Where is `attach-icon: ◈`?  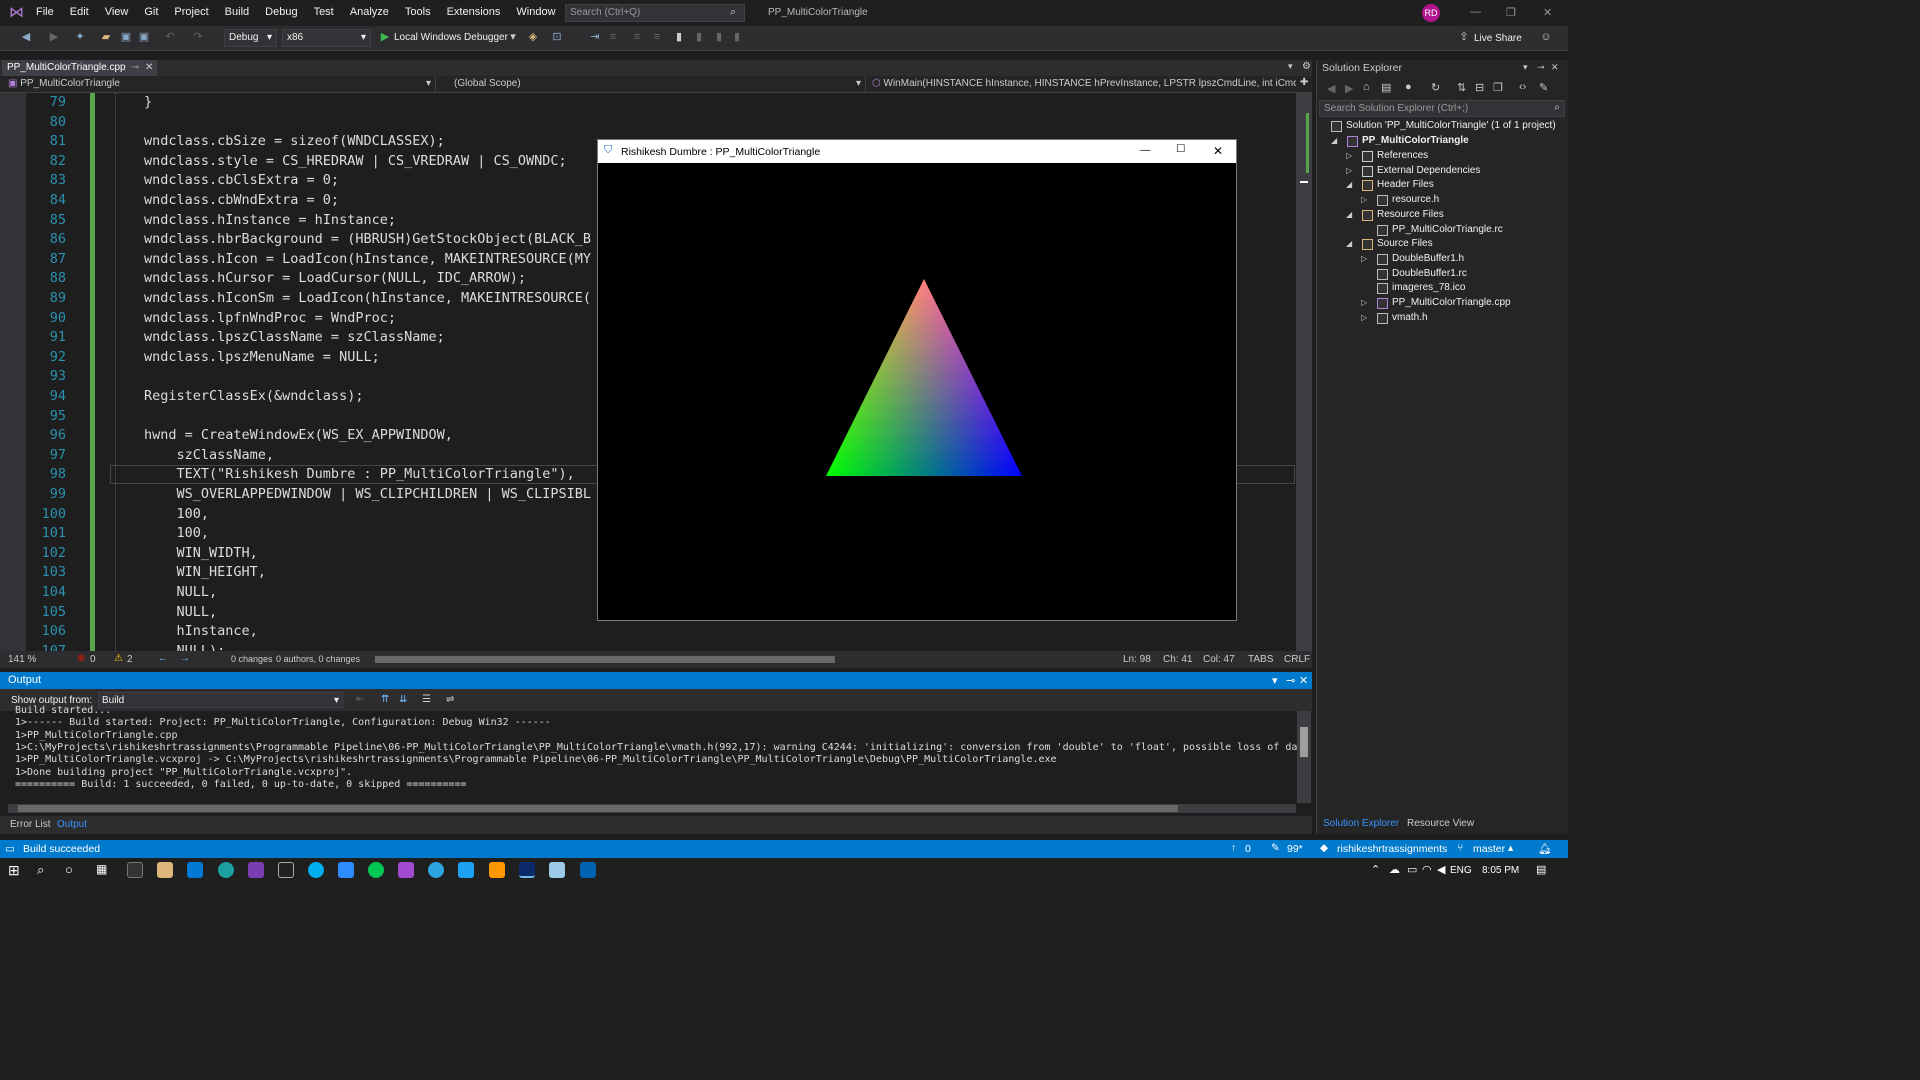
attach-icon: ◈ is located at coordinates (533, 37).